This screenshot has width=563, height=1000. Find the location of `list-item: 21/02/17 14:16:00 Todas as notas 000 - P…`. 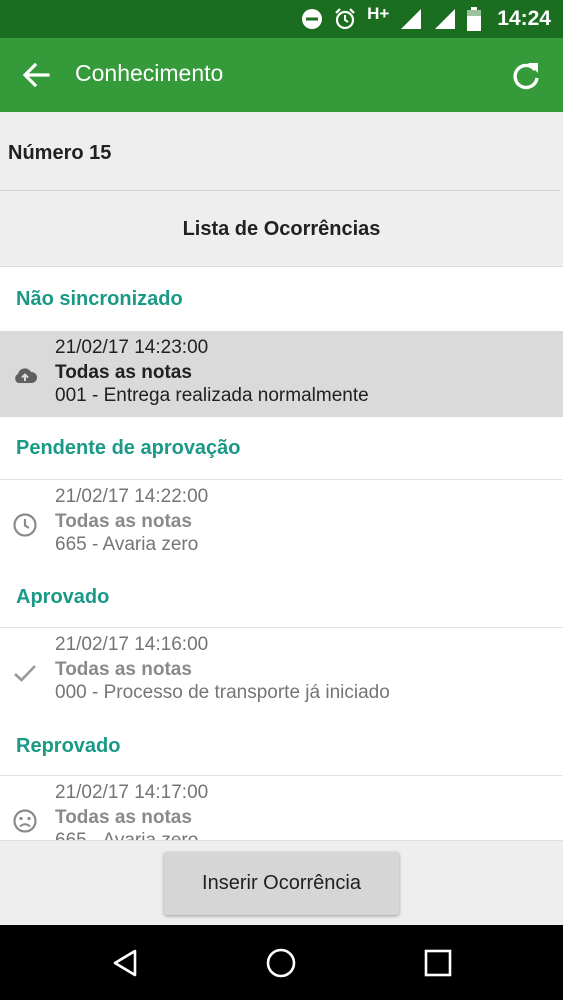

list-item: 21/02/17 14:16:00 Todas as notas 000 - P… is located at coordinates (281, 671).